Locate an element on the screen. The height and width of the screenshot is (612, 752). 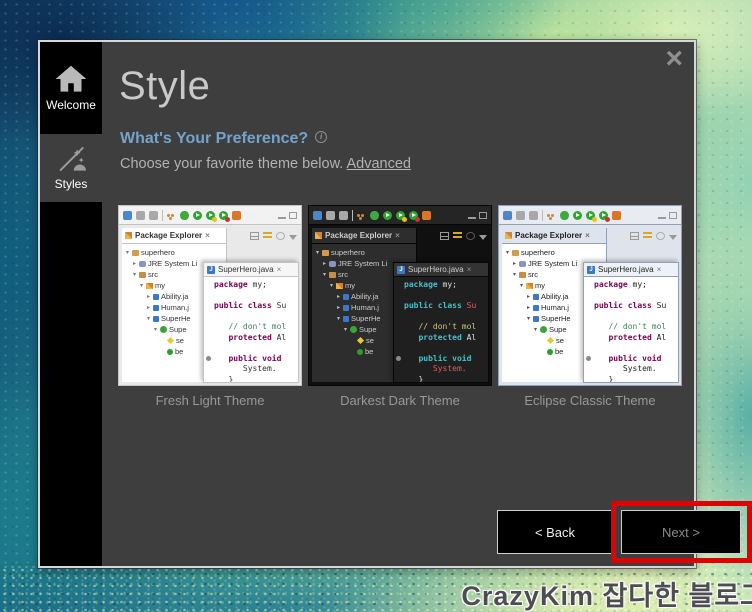
jre-library-icon is located at coordinates (332, 263).